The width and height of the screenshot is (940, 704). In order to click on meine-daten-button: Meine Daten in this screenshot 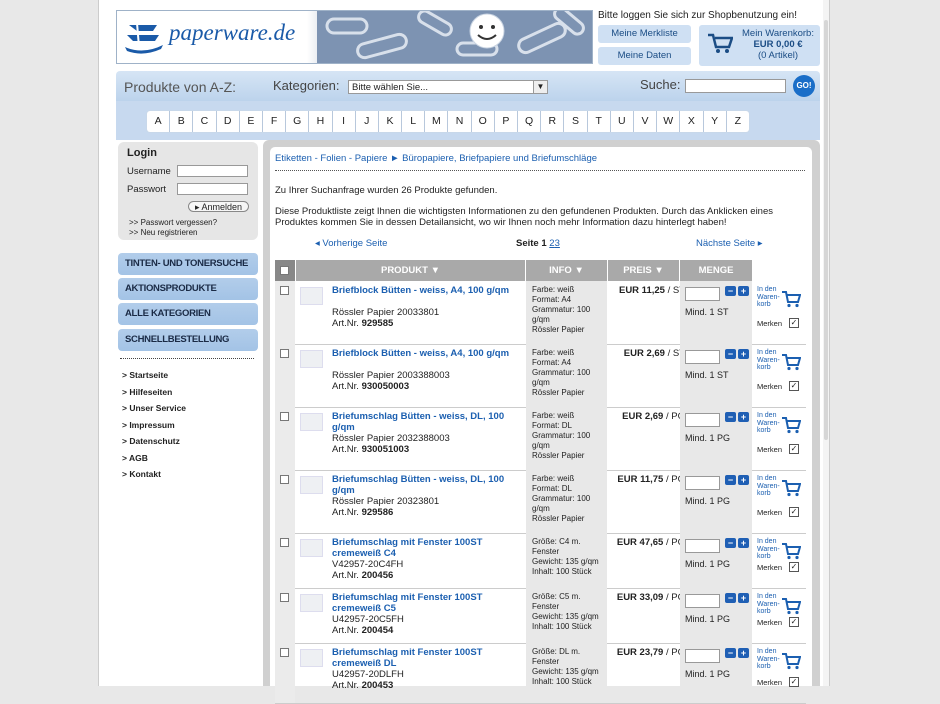, I will do `click(644, 56)`.